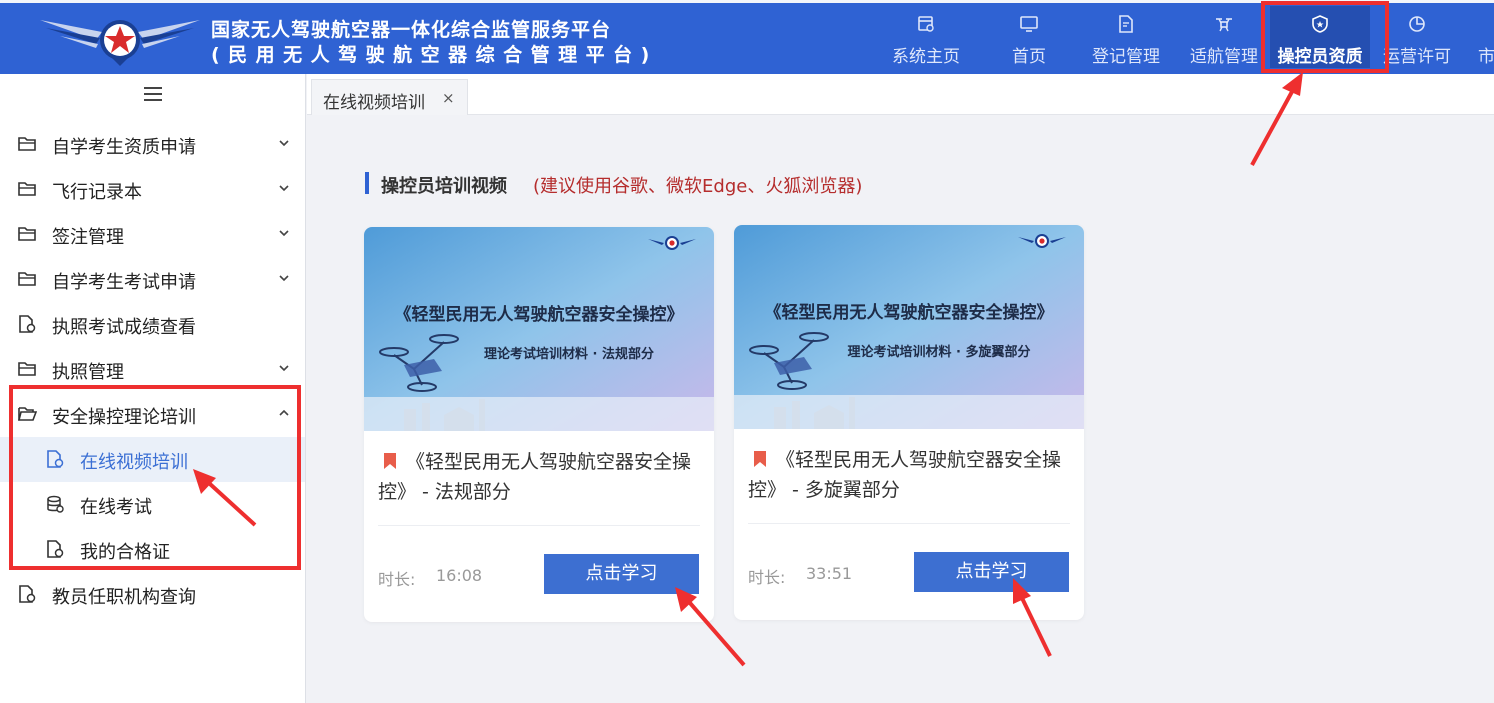 The width and height of the screenshot is (1494, 703). I want to click on sidebar-item-label: 执照考试成绩查看, so click(124, 327).